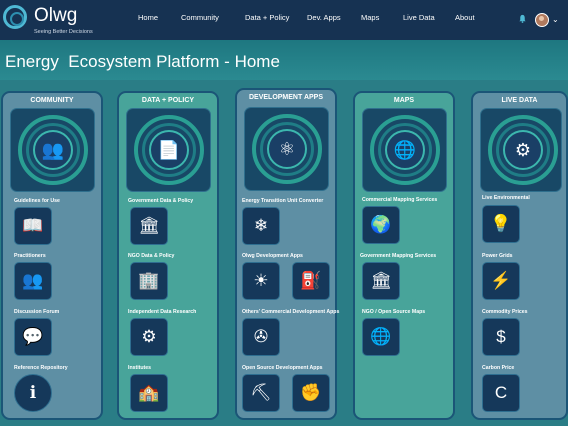 This screenshot has height=426, width=568. I want to click on gears-icon: ❄, so click(261, 226).